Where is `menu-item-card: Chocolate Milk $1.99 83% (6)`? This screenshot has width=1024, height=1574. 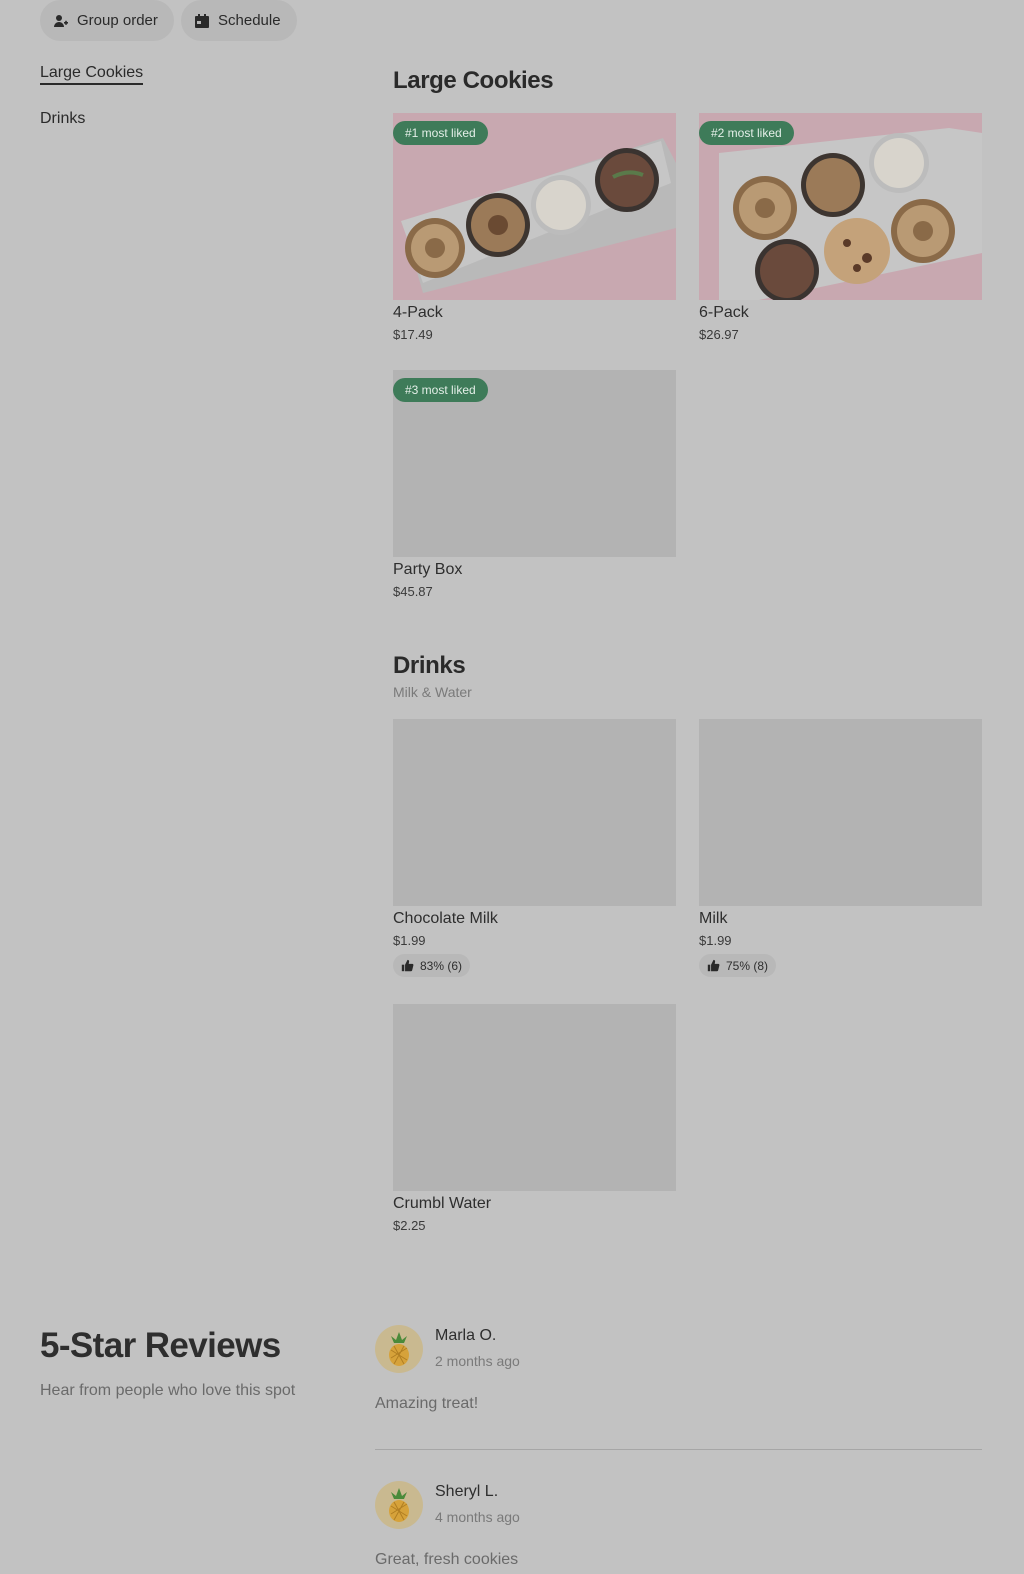
menu-item-card: Chocolate Milk $1.99 83% (6) is located at coordinates (534, 848).